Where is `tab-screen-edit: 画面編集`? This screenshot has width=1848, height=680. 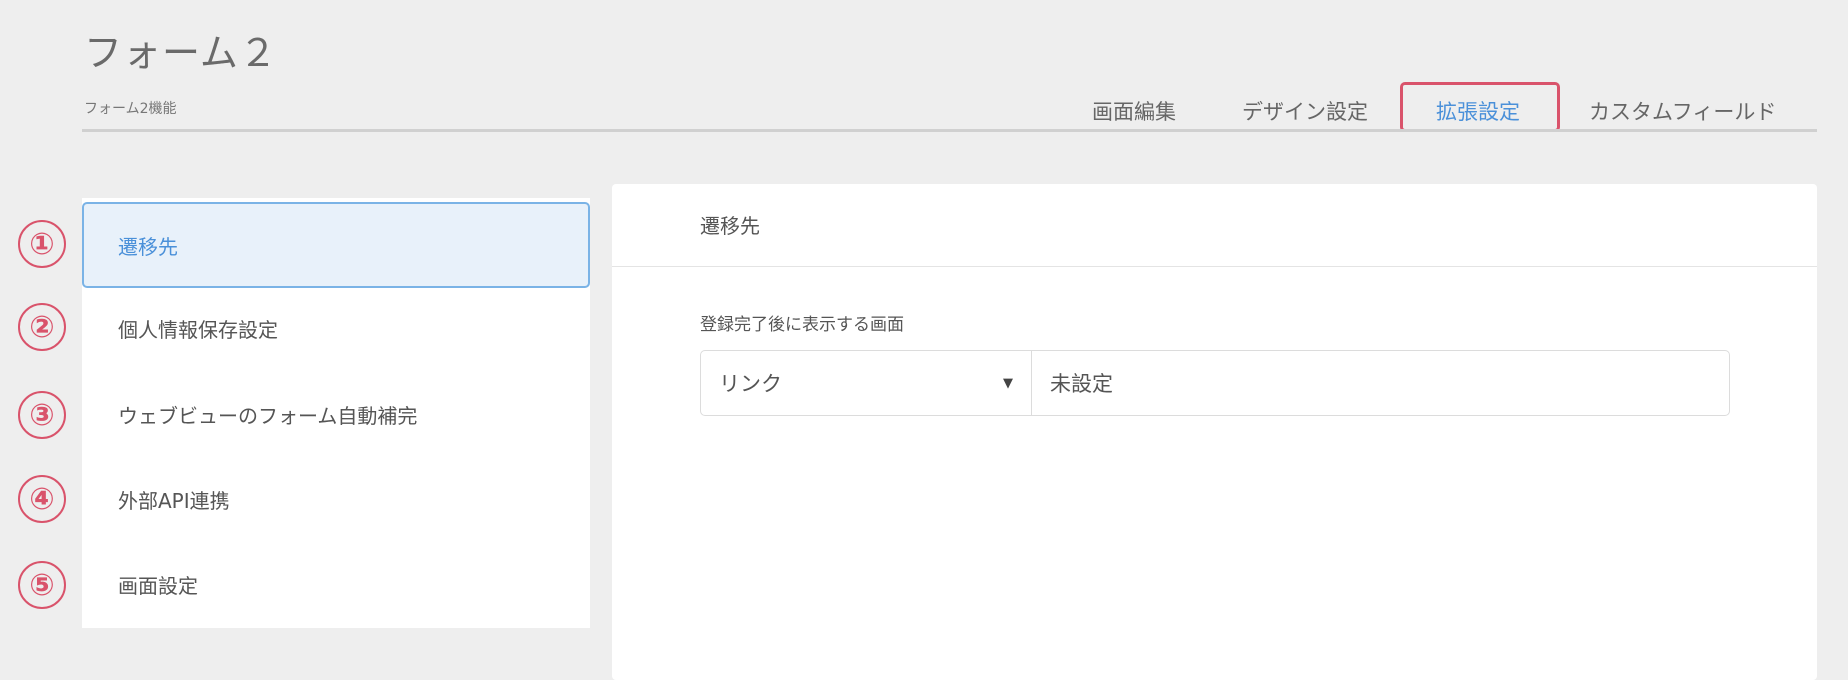 tab-screen-edit: 画面編集 is located at coordinates (1134, 111).